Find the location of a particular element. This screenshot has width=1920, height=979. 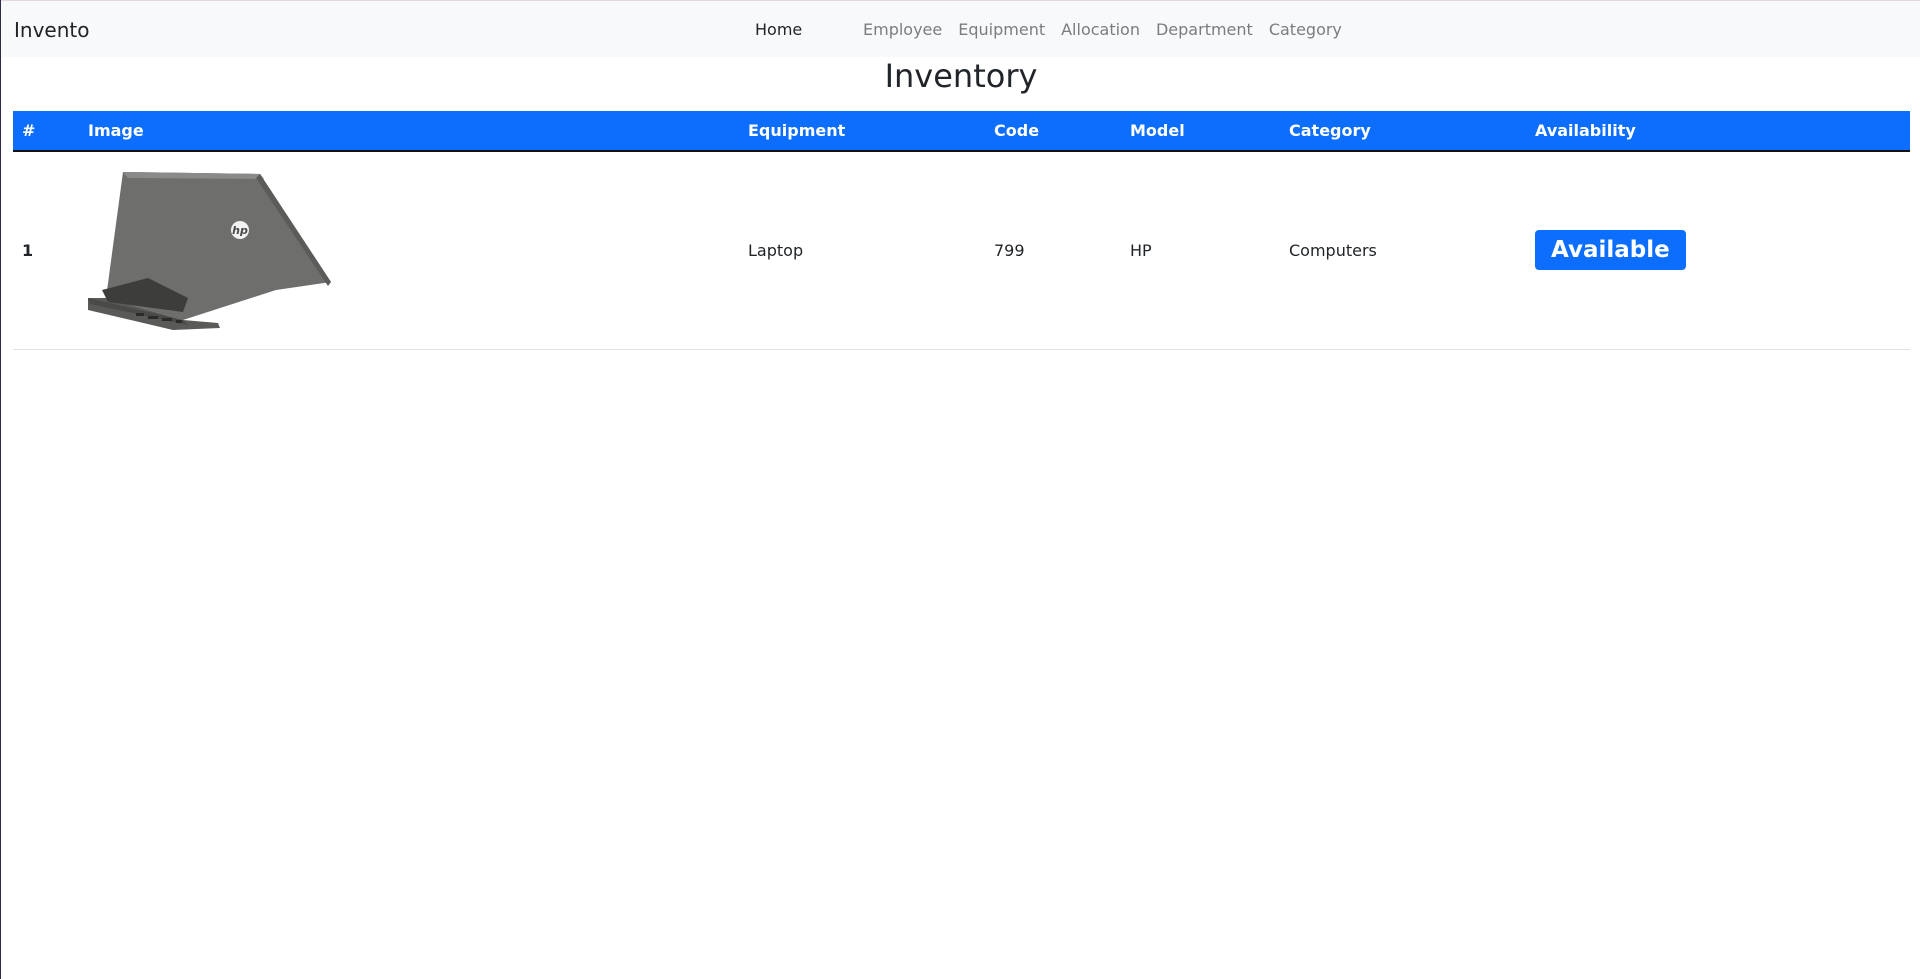

row-index: 1 is located at coordinates (46, 250).